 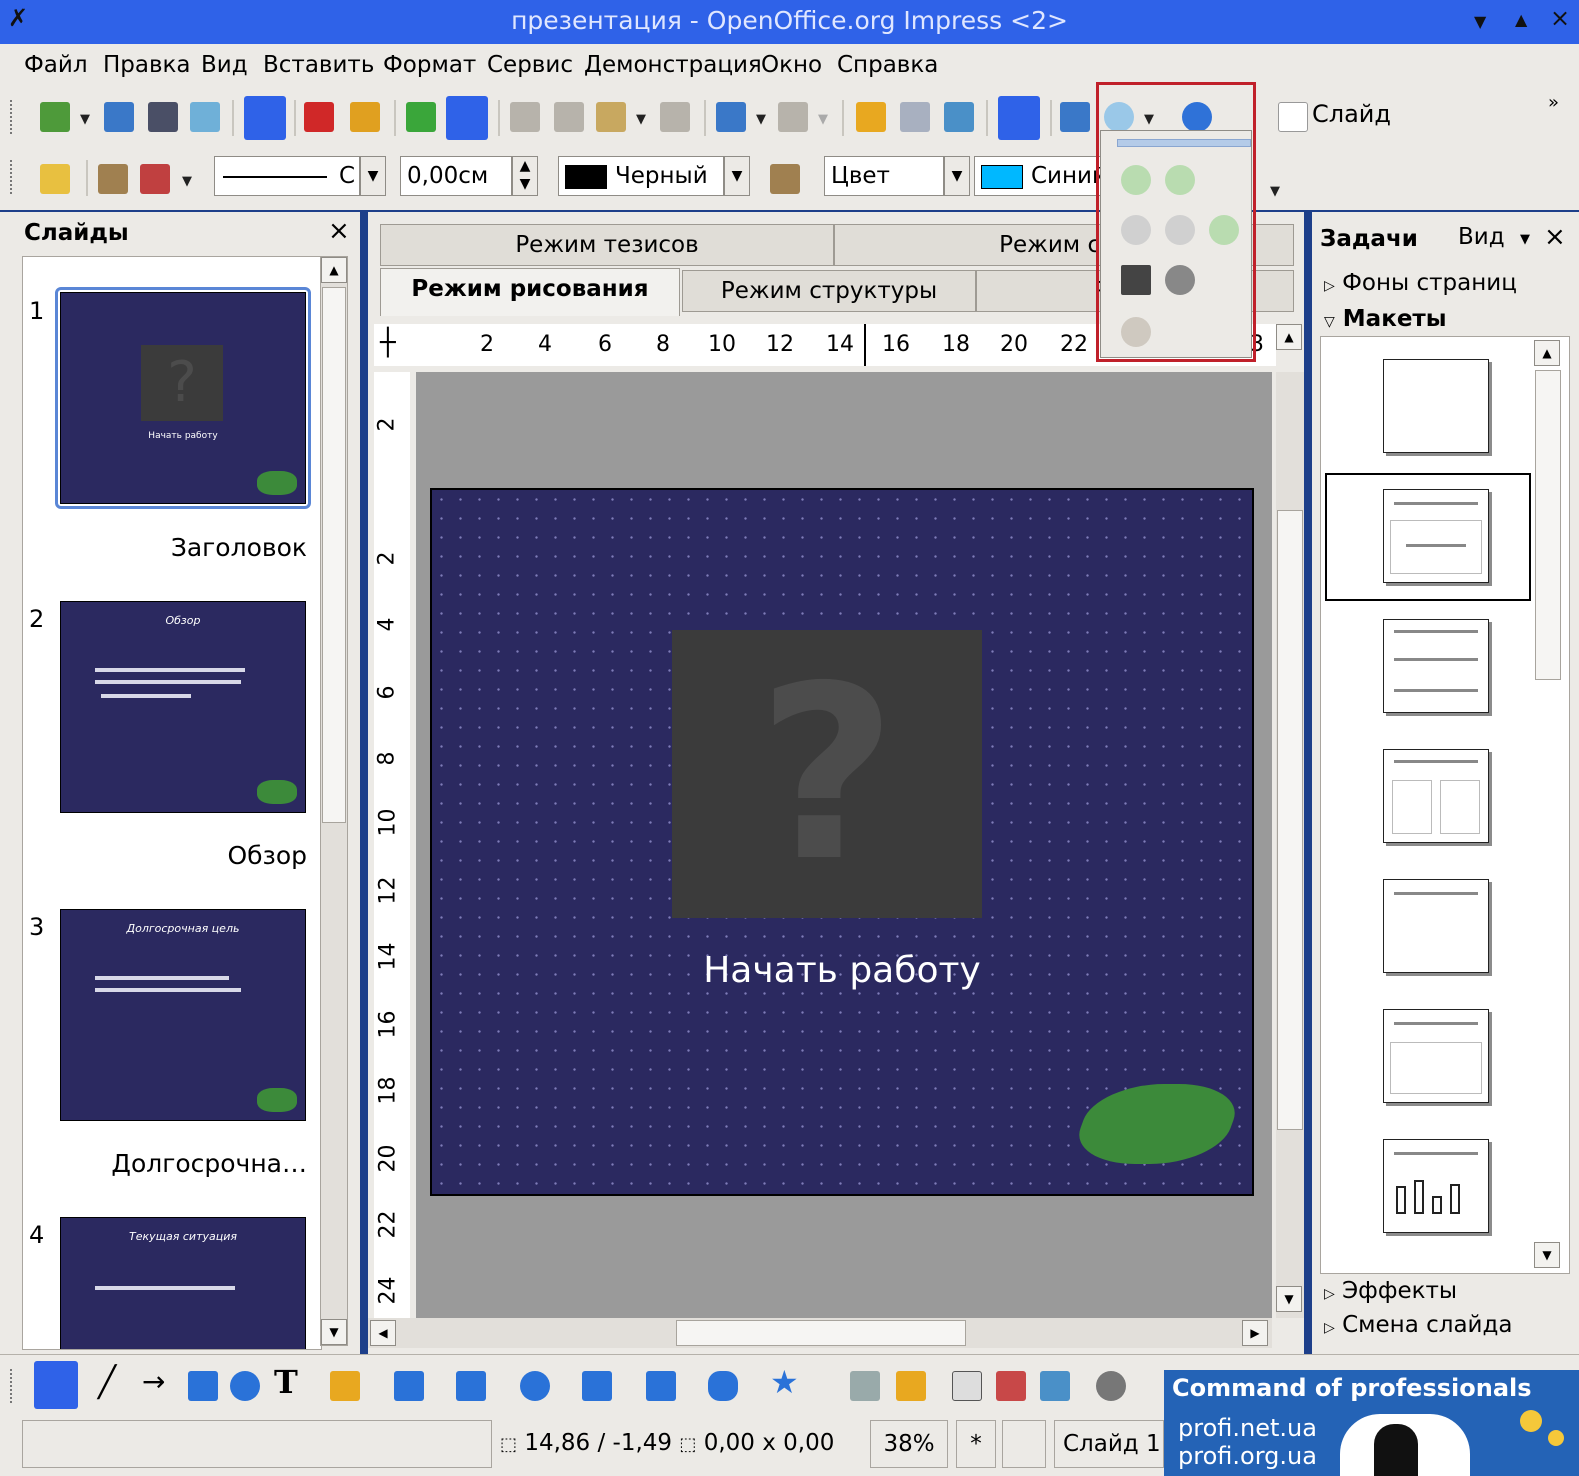 I want to click on menu-tools: Сервис, so click(x=530, y=65).